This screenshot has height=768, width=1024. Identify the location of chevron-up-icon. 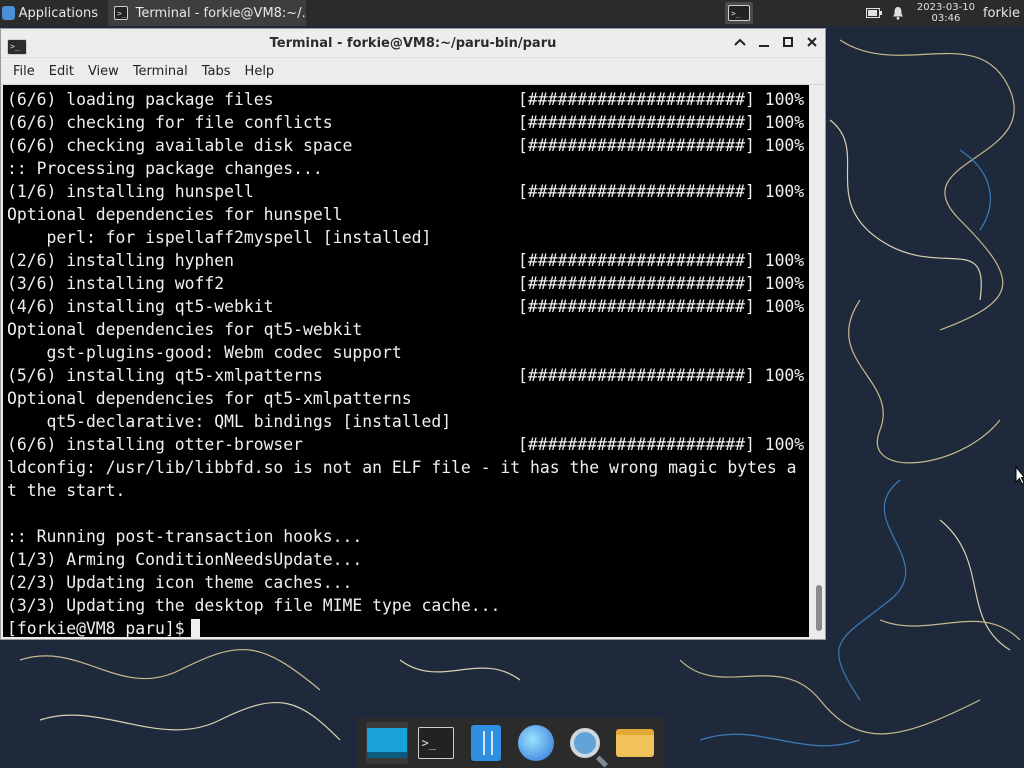
(740, 42).